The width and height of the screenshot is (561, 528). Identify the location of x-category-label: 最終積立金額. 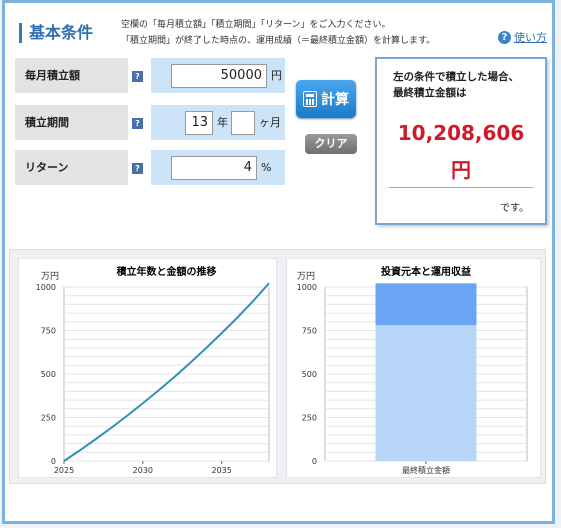
(426, 470).